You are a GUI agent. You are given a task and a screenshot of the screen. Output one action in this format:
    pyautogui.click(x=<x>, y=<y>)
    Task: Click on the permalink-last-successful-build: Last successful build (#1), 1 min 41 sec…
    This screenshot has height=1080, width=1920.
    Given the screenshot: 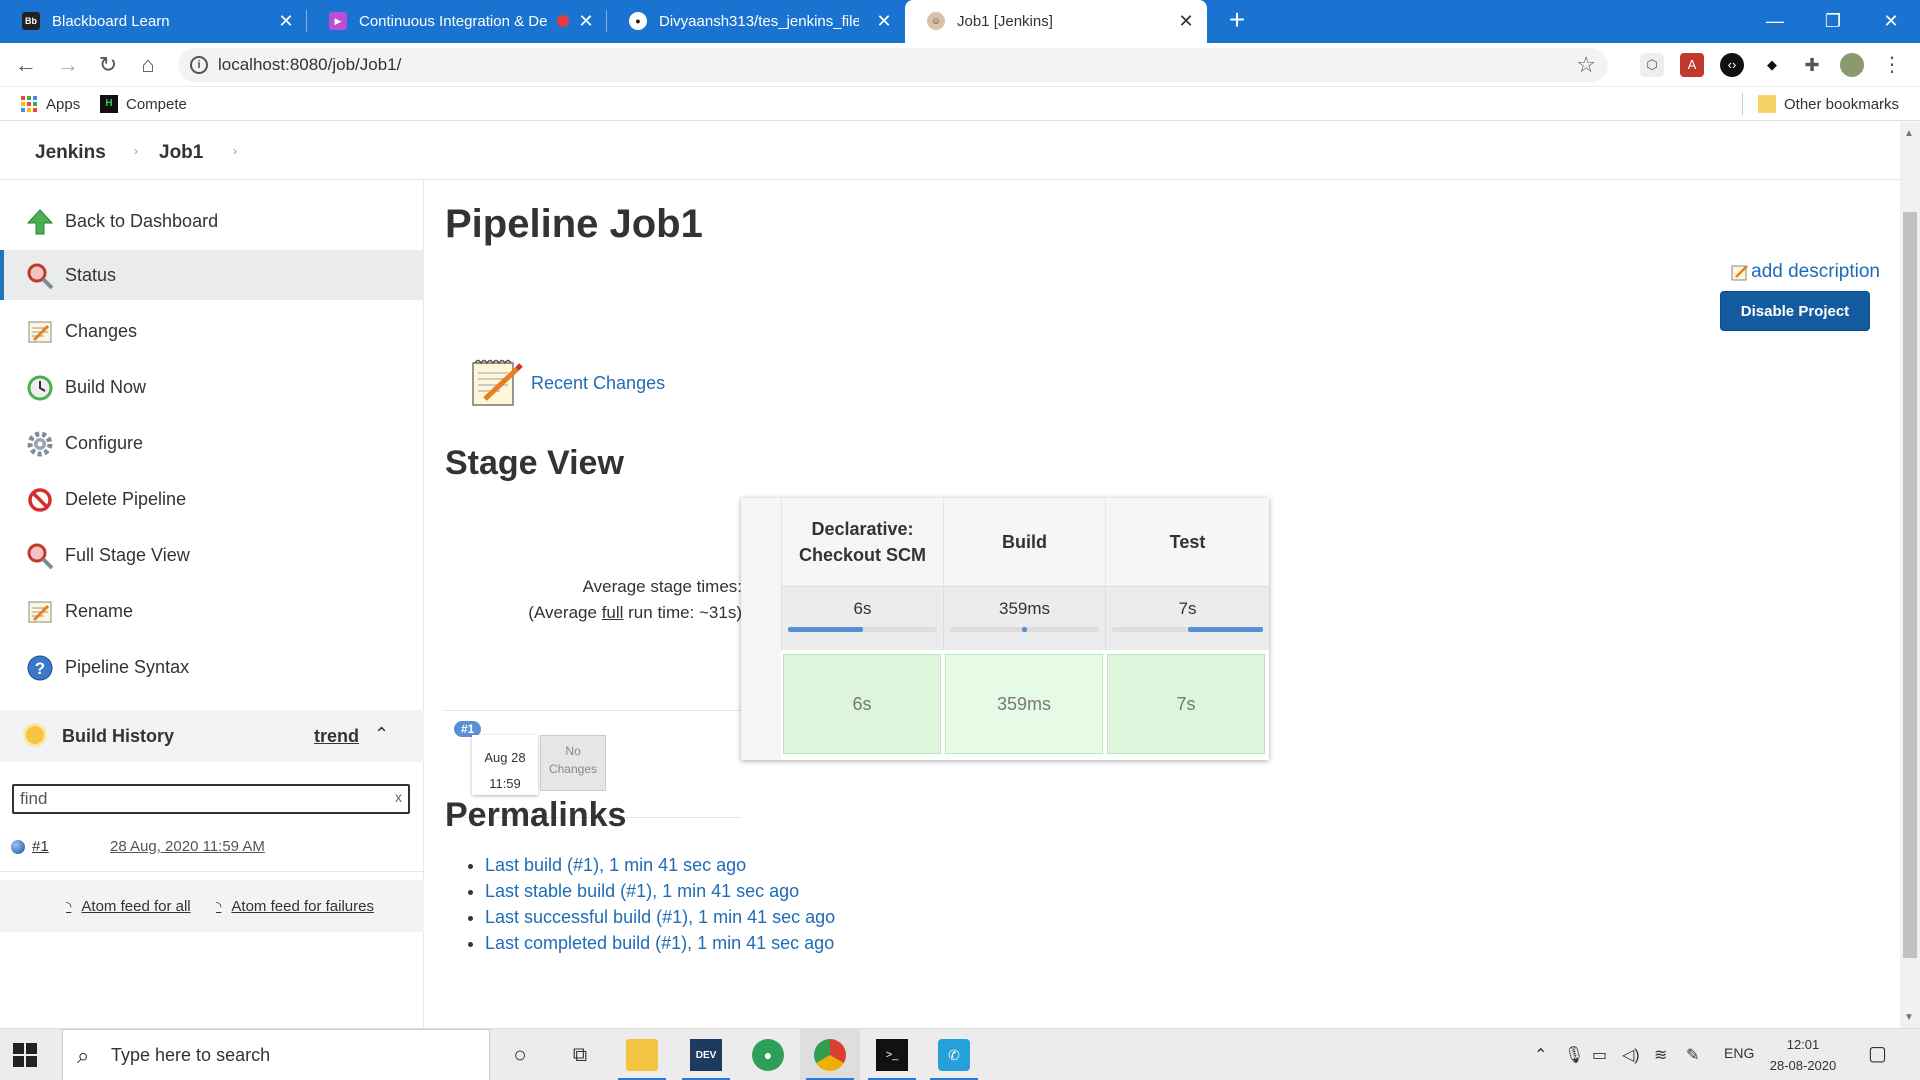 What is the action you would take?
    pyautogui.click(x=660, y=917)
    